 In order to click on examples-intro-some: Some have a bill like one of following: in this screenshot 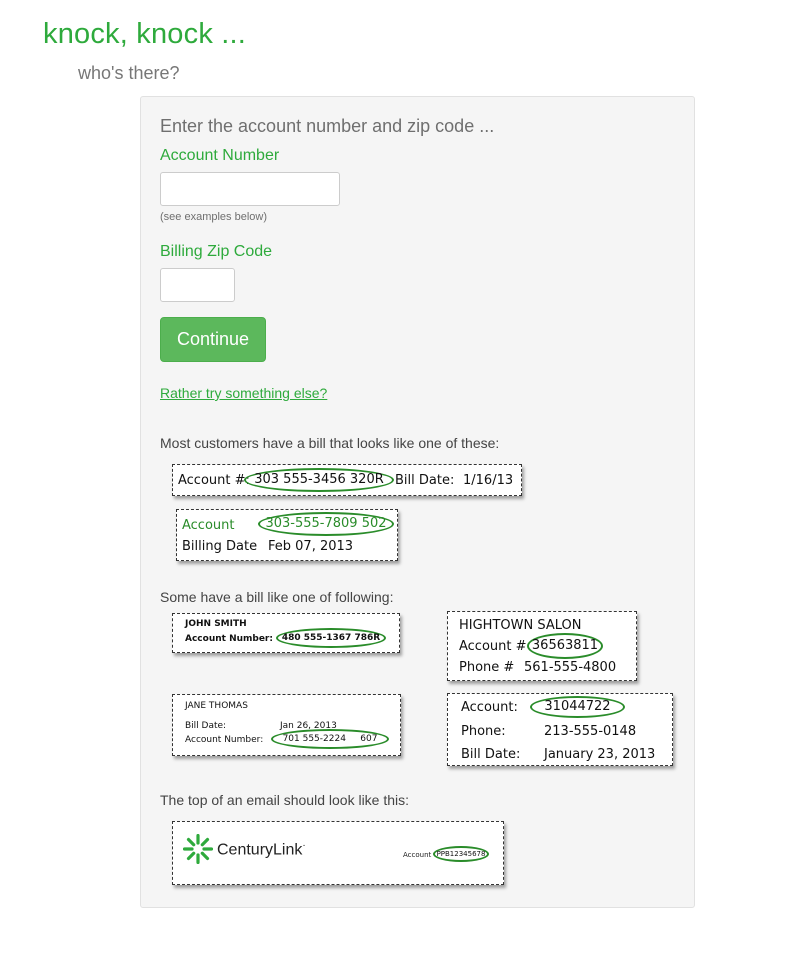, I will do `click(277, 597)`.